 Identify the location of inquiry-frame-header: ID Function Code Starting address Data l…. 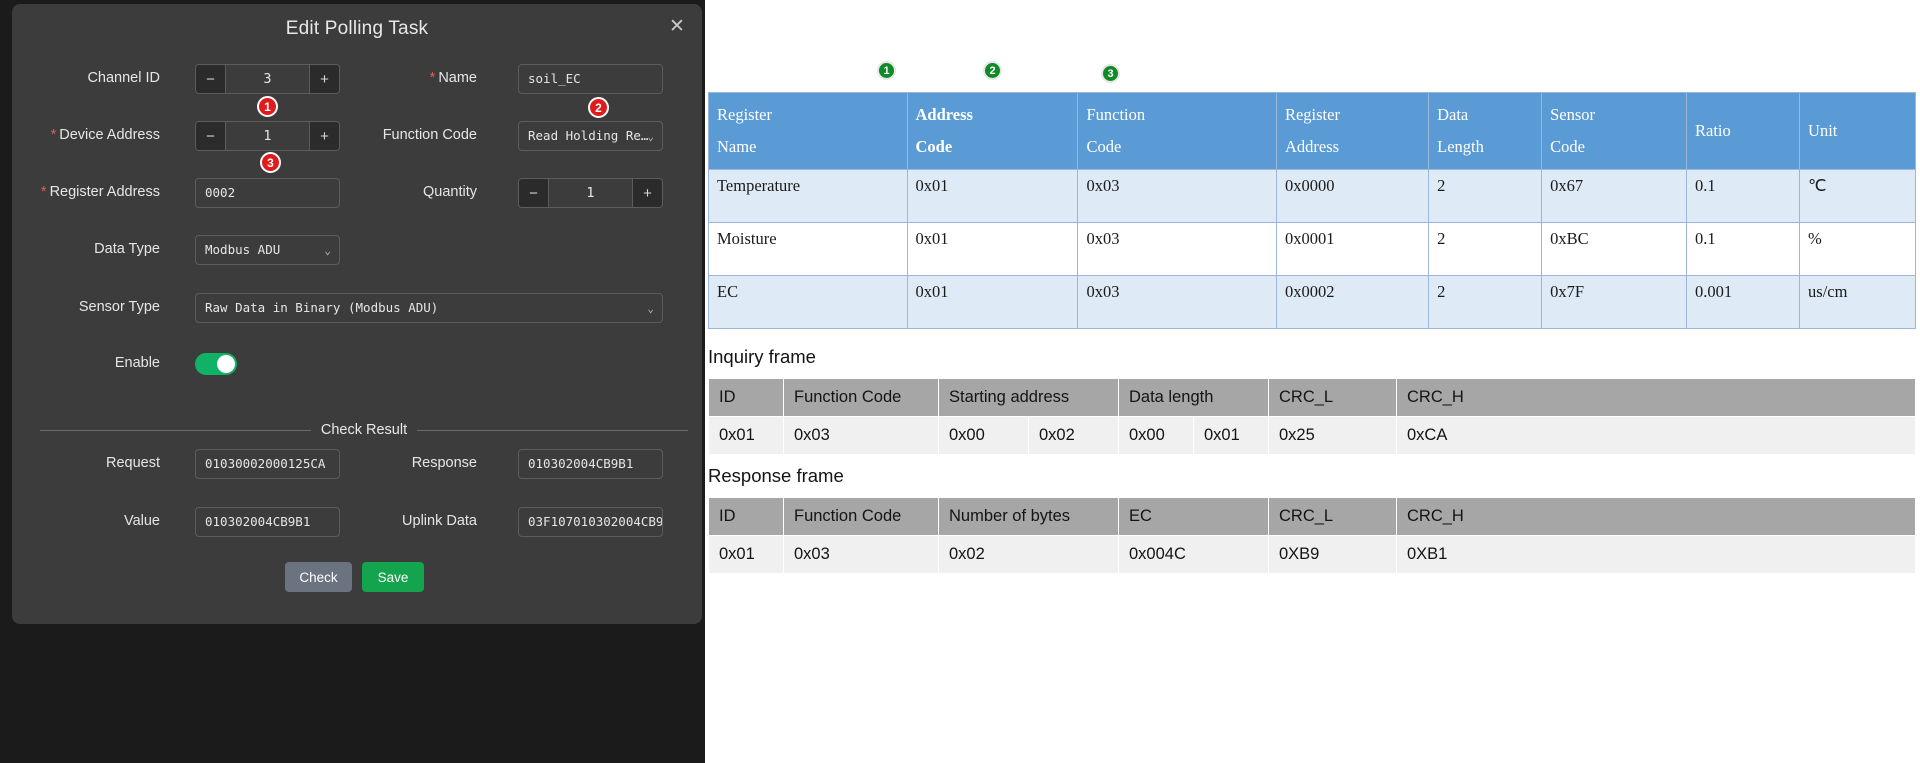
(1312, 397).